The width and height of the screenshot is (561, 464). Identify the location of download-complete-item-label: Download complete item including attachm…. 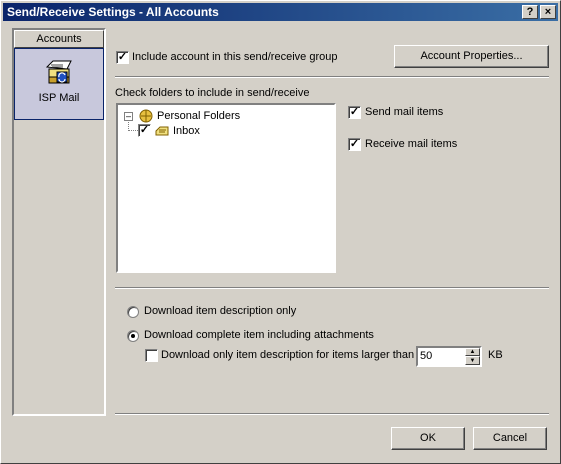
(259, 335).